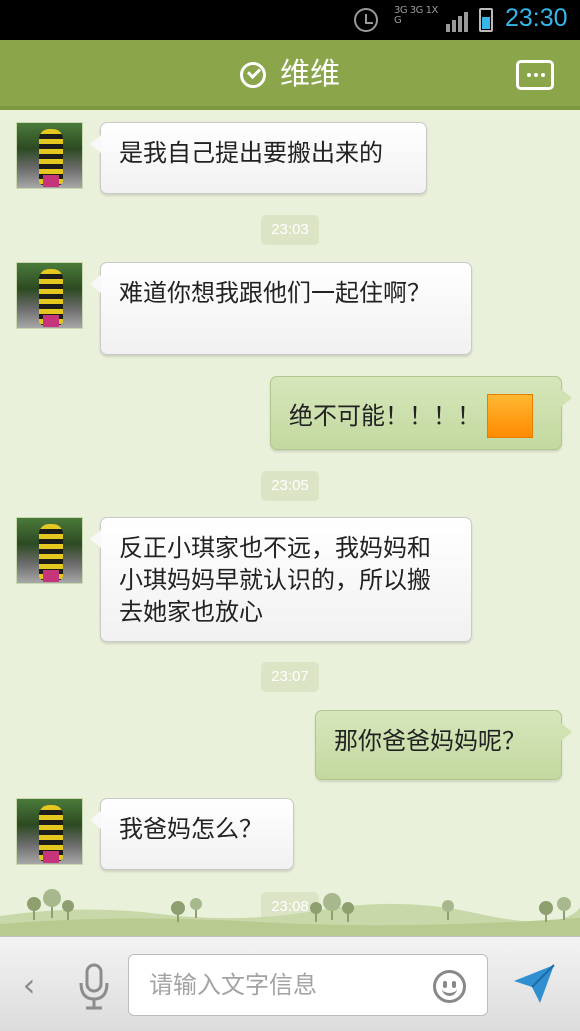 The height and width of the screenshot is (1031, 580). Describe the element at coordinates (251, 153) in the screenshot. I see `message-text: 是我自己提出要搬出来的` at that location.